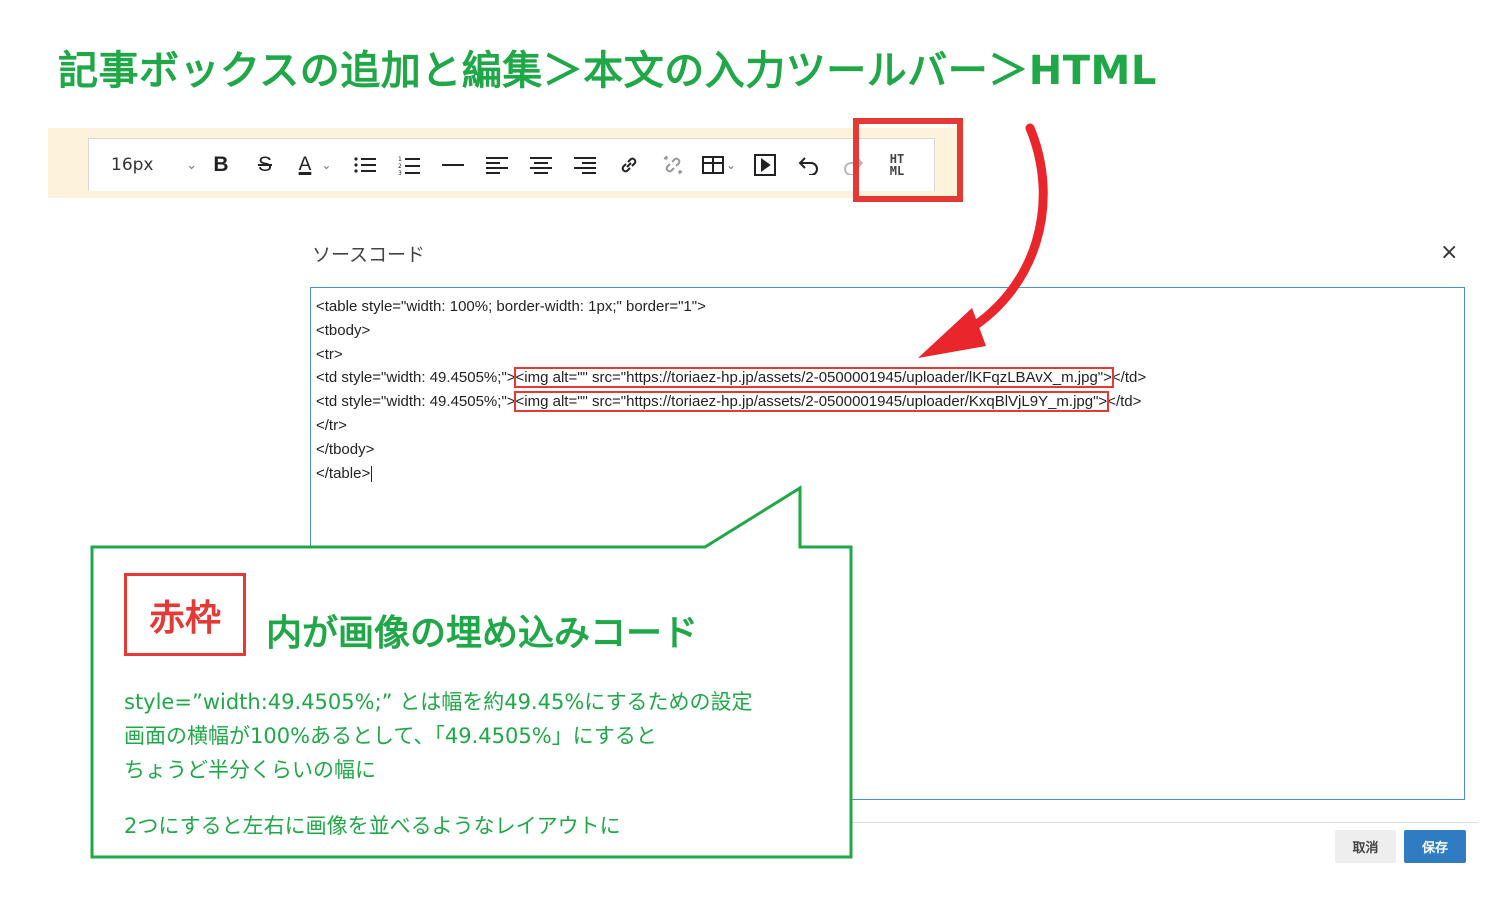 Image resolution: width=1500 pixels, height=900 pixels. I want to click on svg-text: 1, so click(400, 159).